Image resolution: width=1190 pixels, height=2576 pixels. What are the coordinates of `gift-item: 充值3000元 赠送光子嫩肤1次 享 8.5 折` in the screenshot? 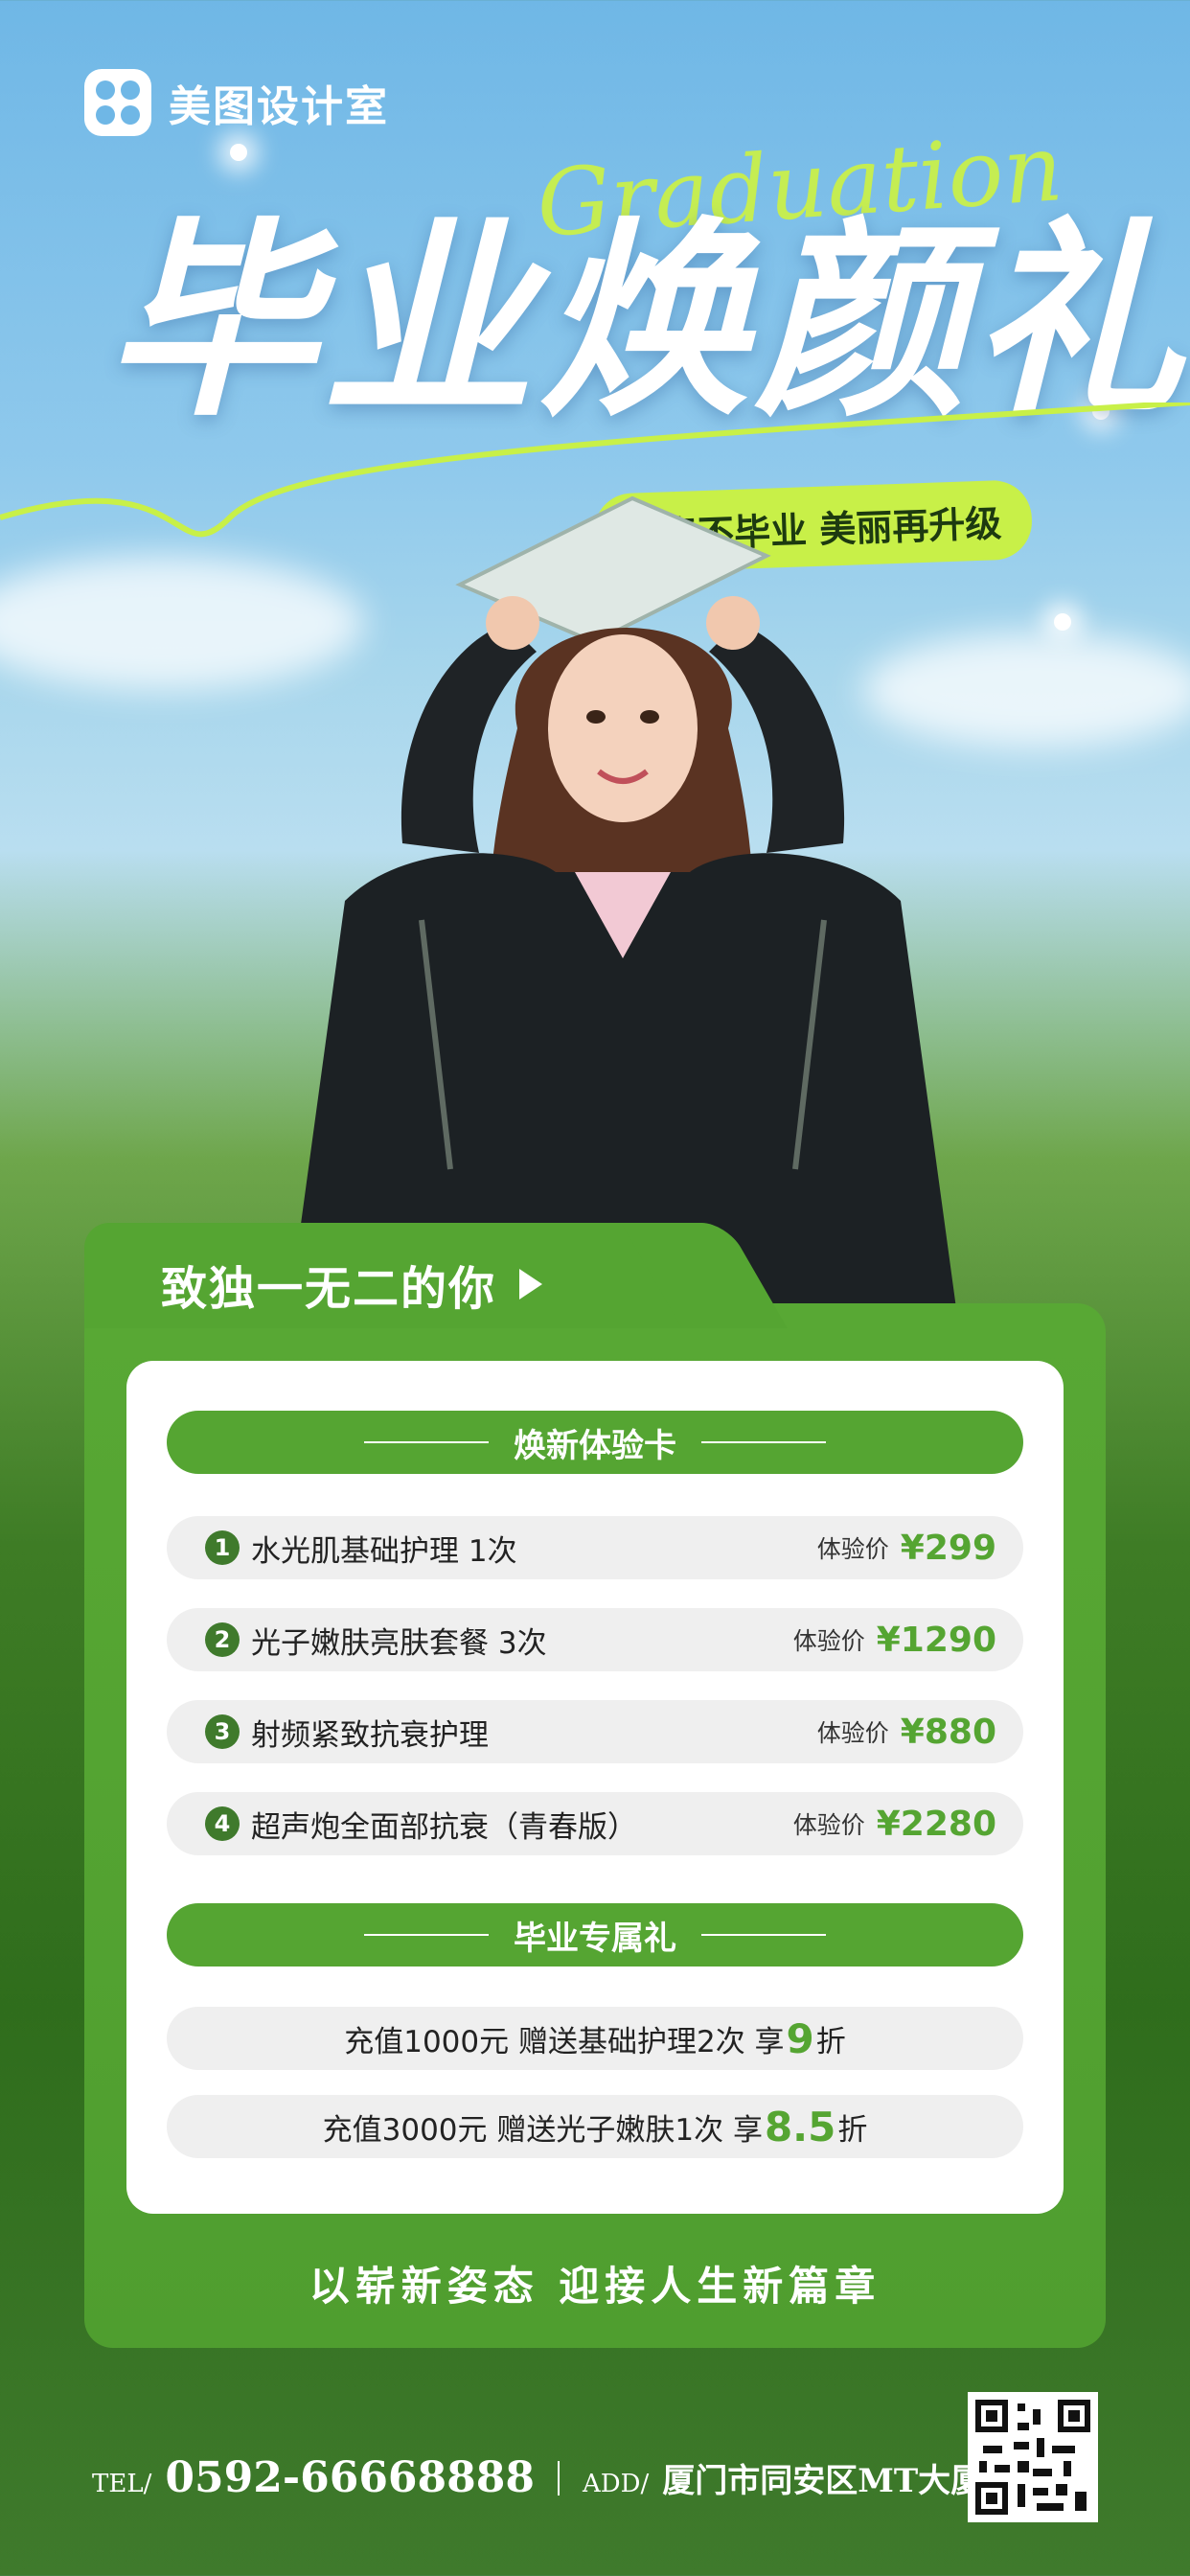 It's located at (595, 2126).